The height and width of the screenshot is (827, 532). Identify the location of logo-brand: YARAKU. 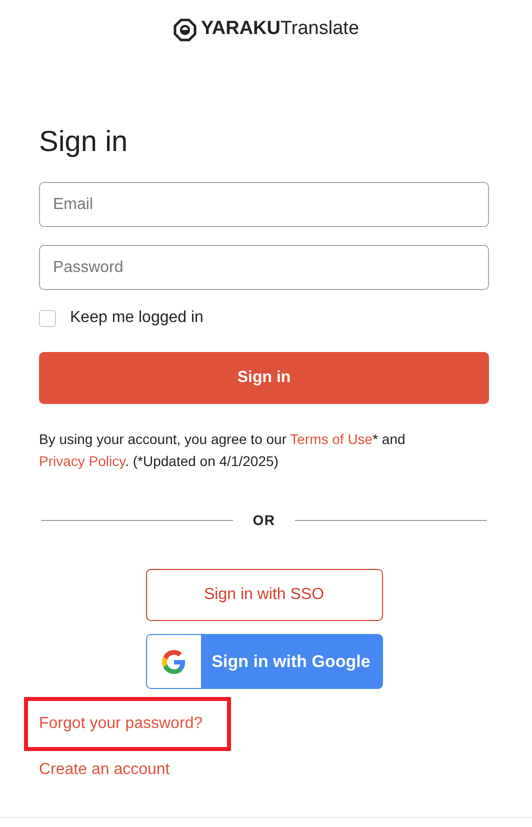
(240, 29).